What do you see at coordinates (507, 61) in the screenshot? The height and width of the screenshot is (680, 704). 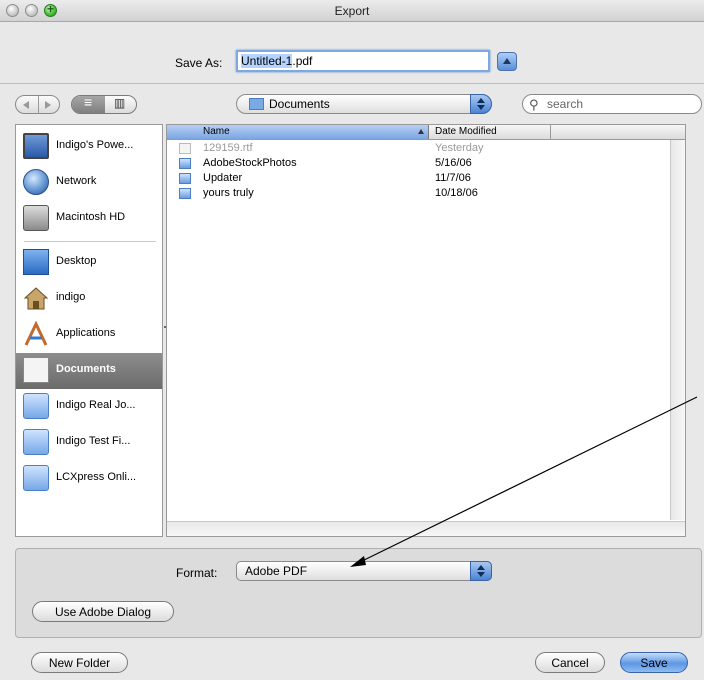 I see `collapse-dialog-button` at bounding box center [507, 61].